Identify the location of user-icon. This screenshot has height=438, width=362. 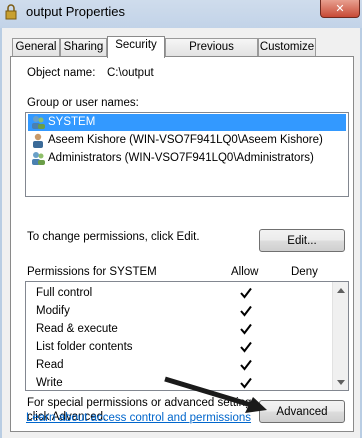
(38, 140).